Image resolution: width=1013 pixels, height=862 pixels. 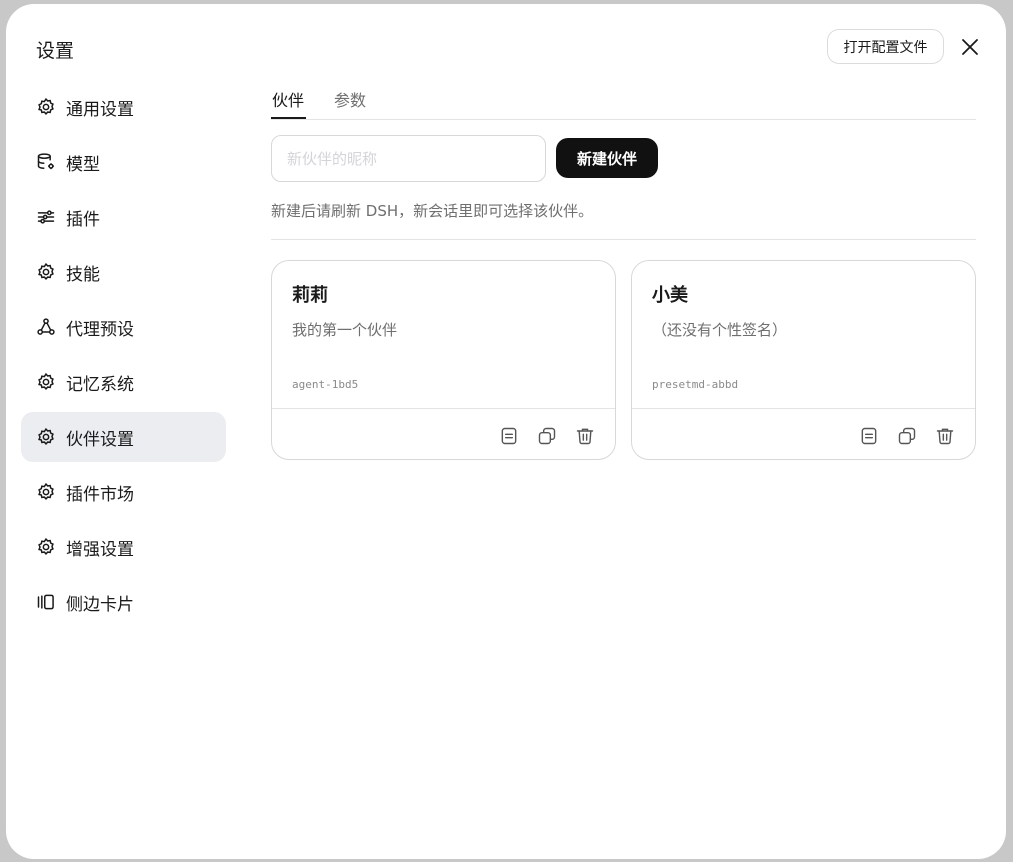 I want to click on divider, so click(x=623, y=239).